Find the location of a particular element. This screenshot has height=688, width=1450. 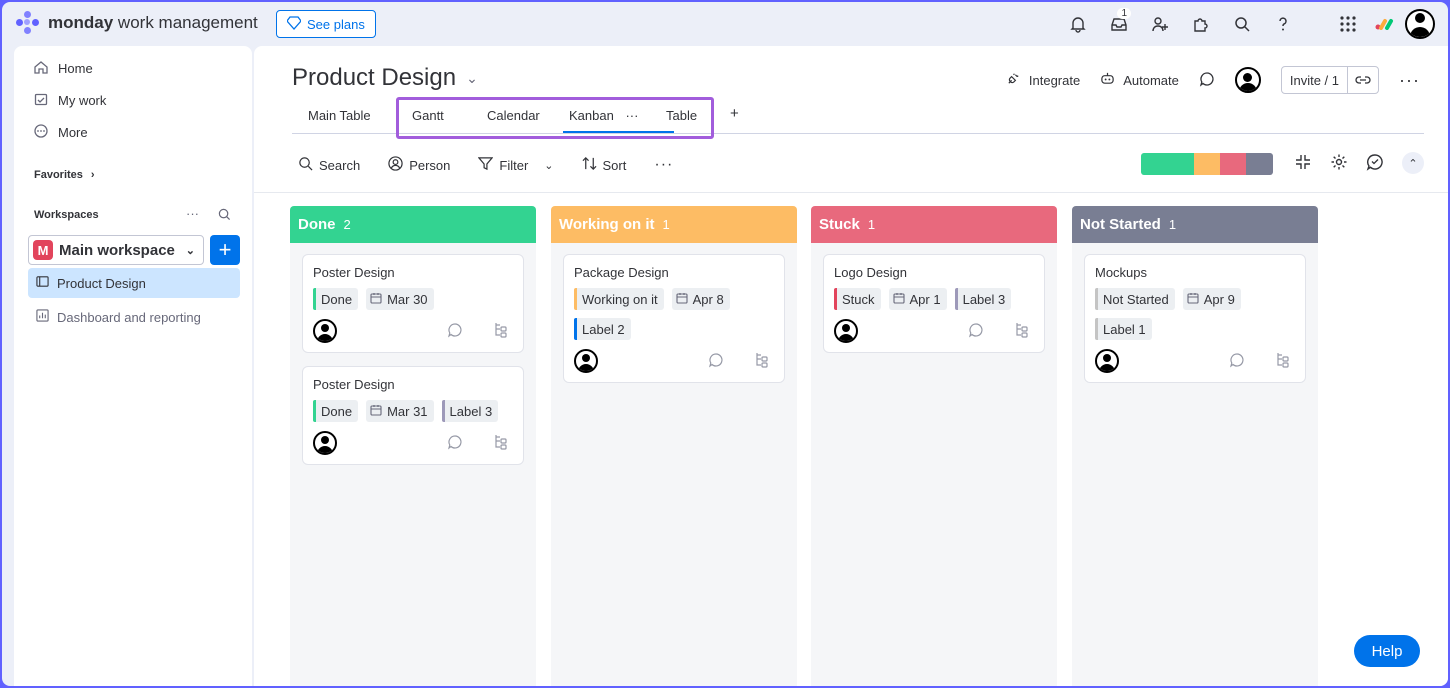

board-owner-avatar is located at coordinates (1247, 80).